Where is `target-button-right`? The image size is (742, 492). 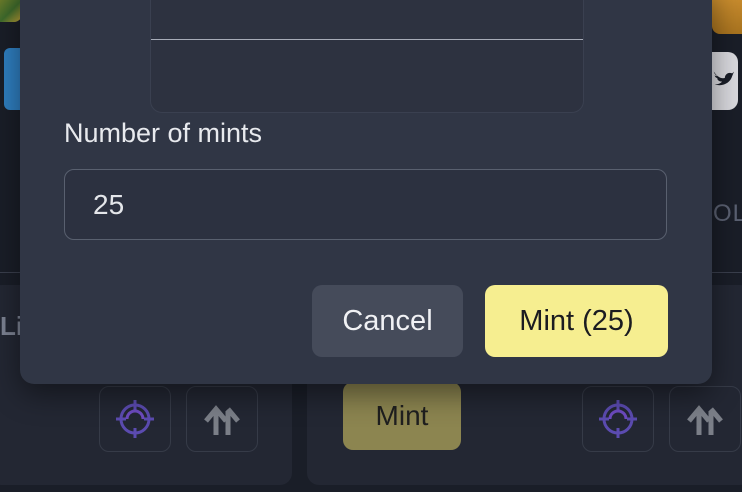
target-button-right is located at coordinates (618, 419).